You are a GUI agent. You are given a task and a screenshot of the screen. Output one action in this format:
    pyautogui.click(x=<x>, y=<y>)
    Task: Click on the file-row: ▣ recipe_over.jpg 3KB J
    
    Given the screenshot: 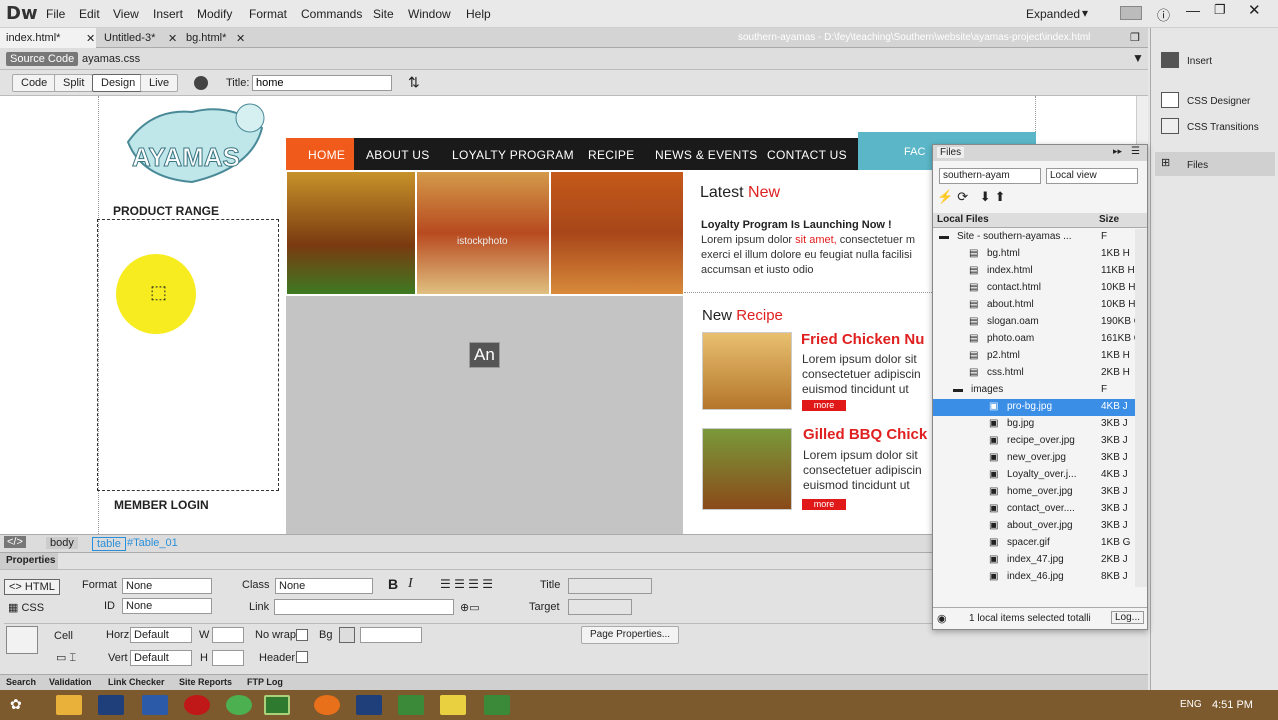 What is the action you would take?
    pyautogui.click(x=1034, y=441)
    